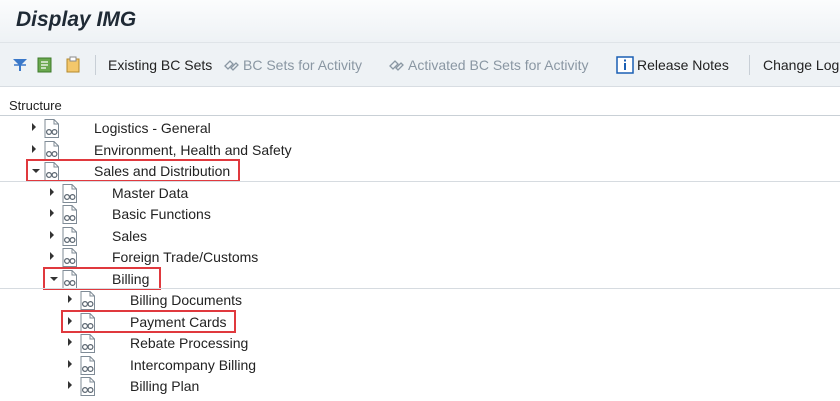 This screenshot has width=840, height=401. I want to click on tree-node-intercompany-billing: Intercompany Billing, so click(420, 365).